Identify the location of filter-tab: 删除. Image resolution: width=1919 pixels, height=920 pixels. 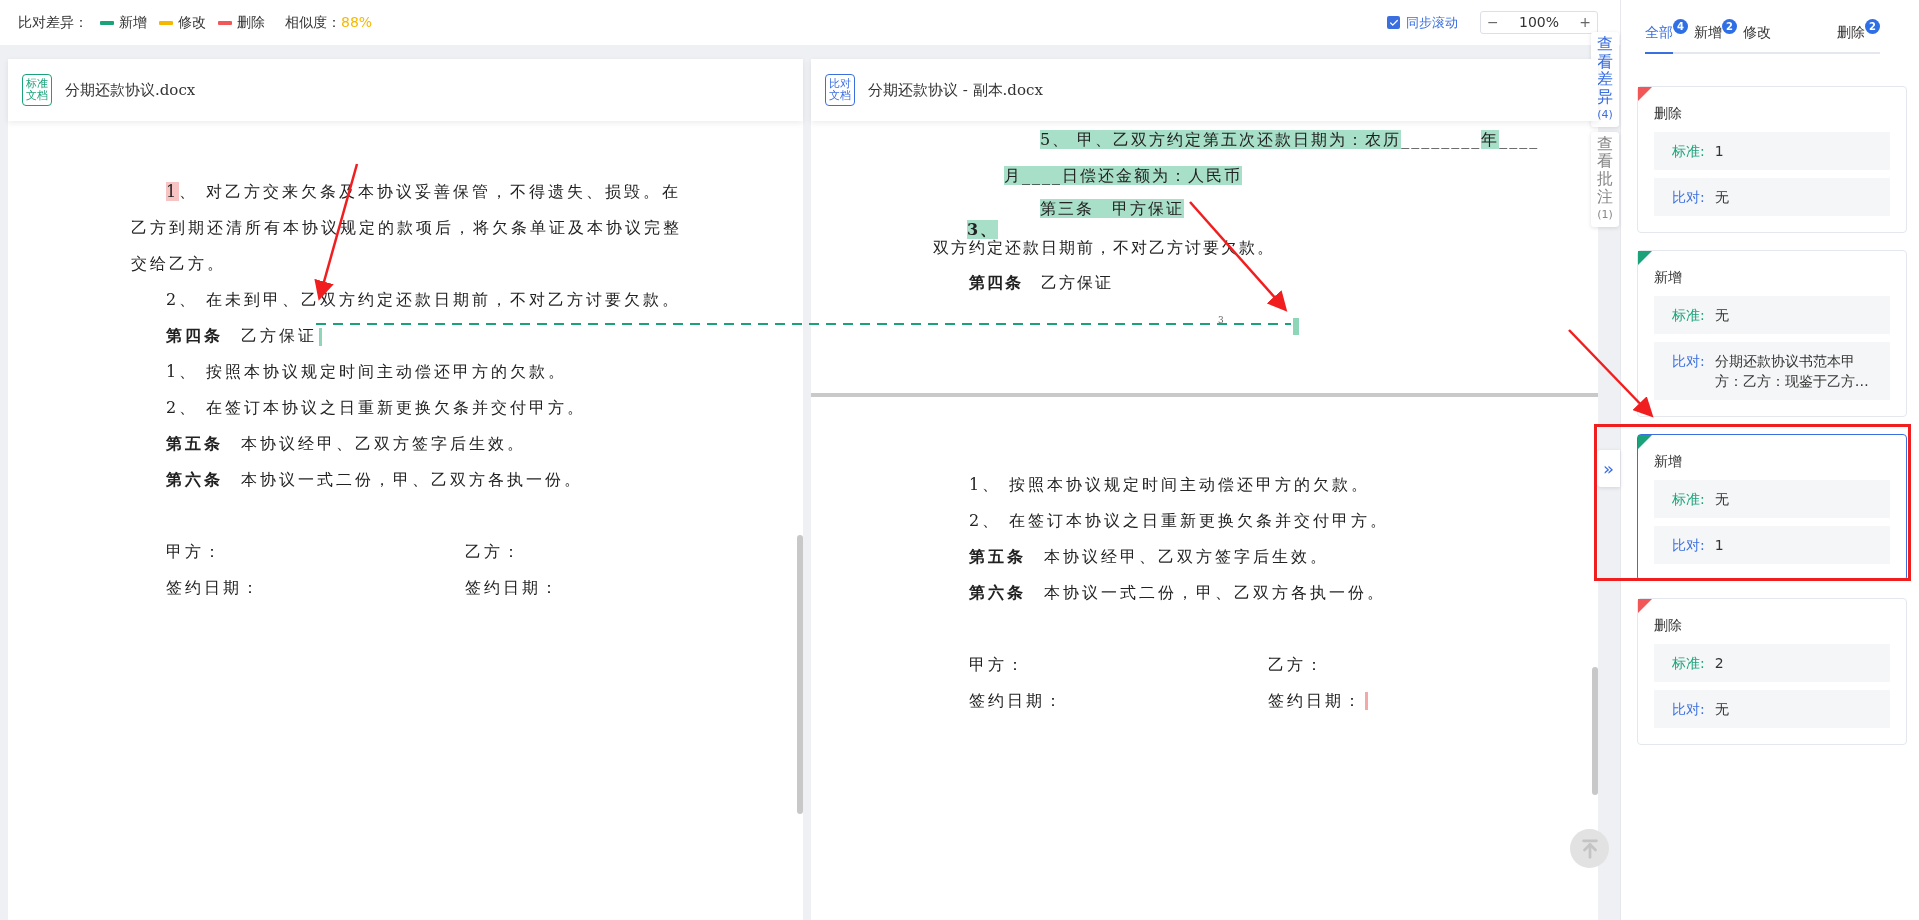
(1851, 38).